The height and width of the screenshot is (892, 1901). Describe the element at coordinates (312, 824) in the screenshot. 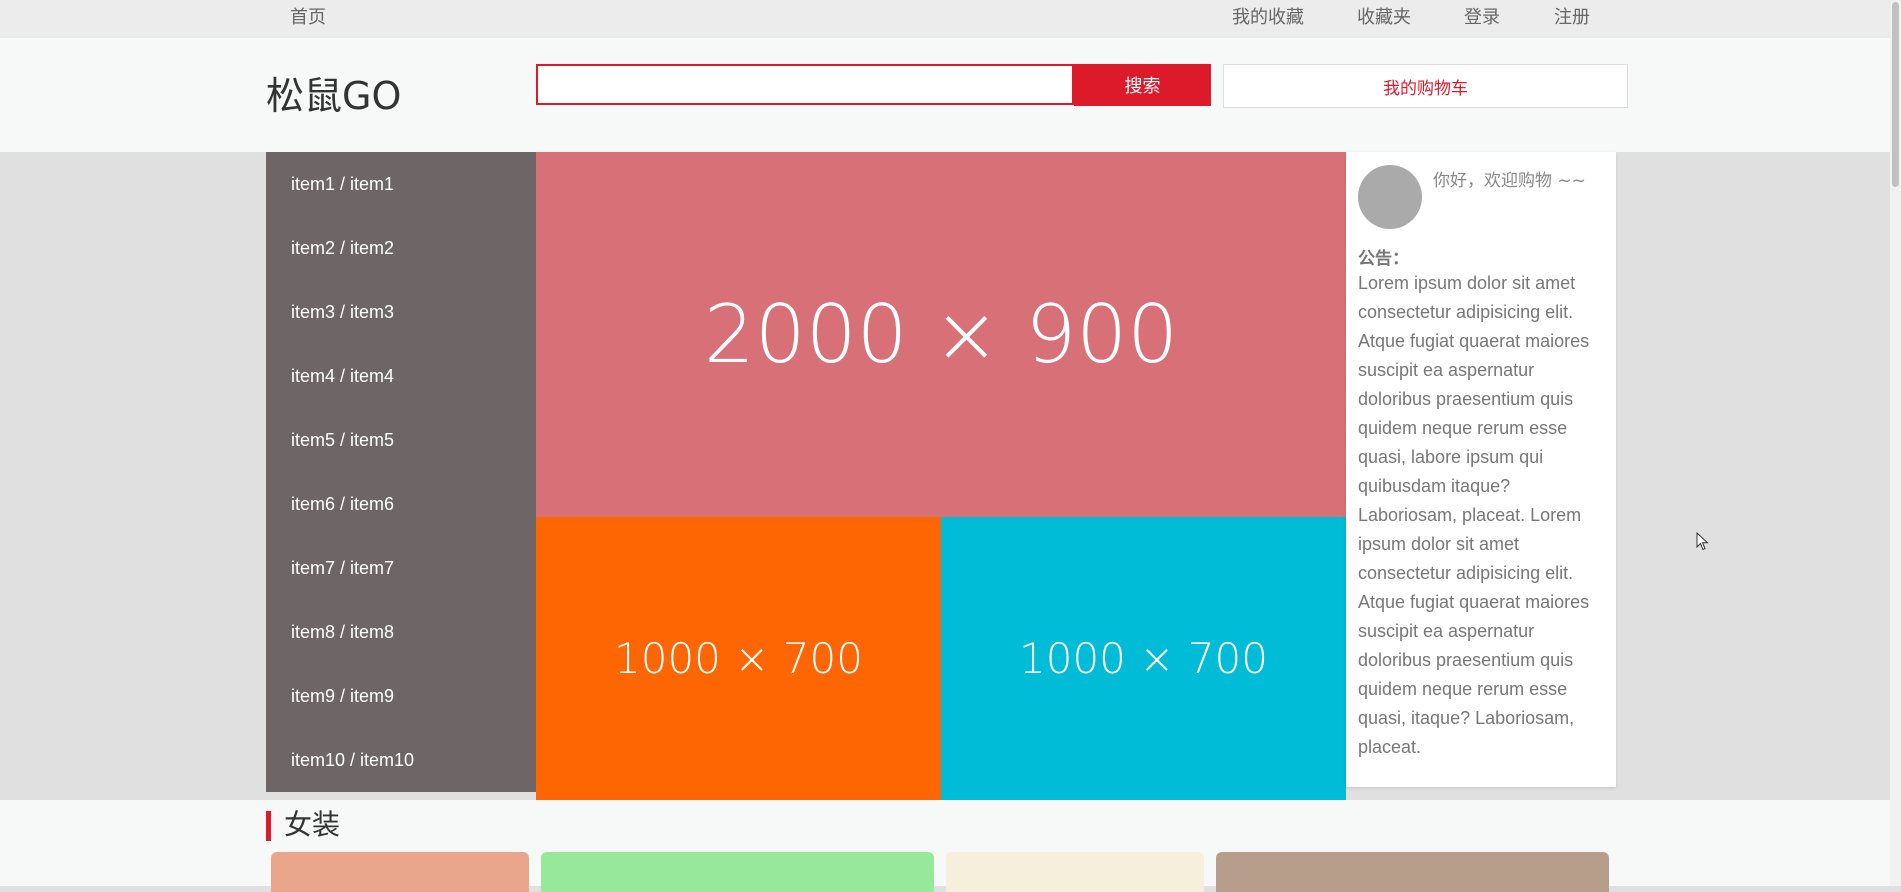

I see `section-title: 女装` at that location.